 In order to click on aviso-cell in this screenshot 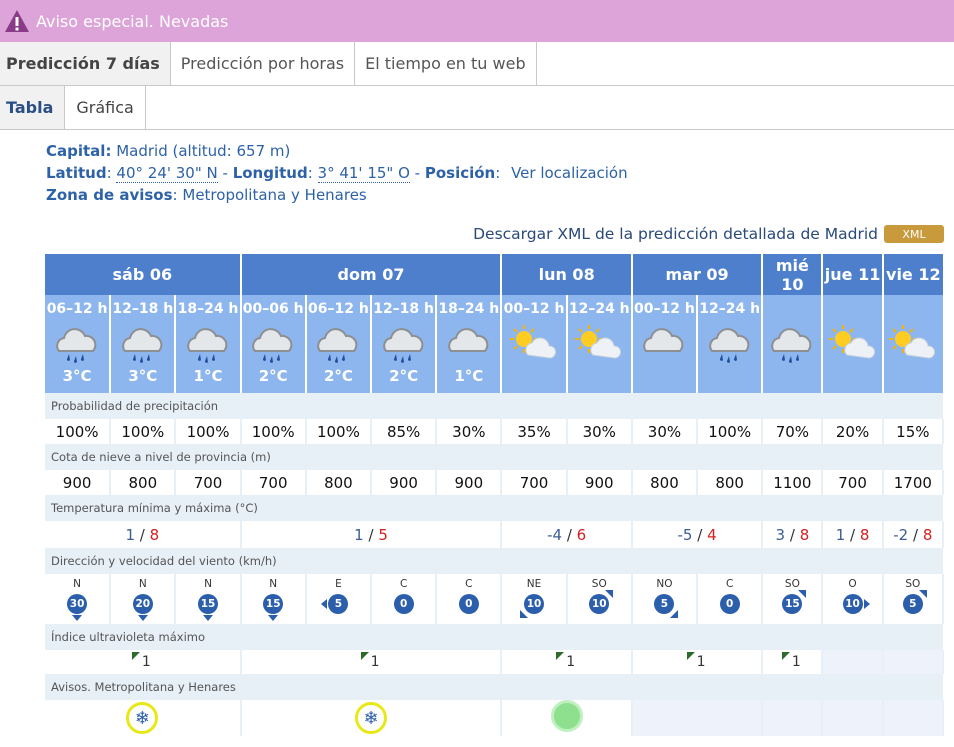, I will do `click(567, 718)`.